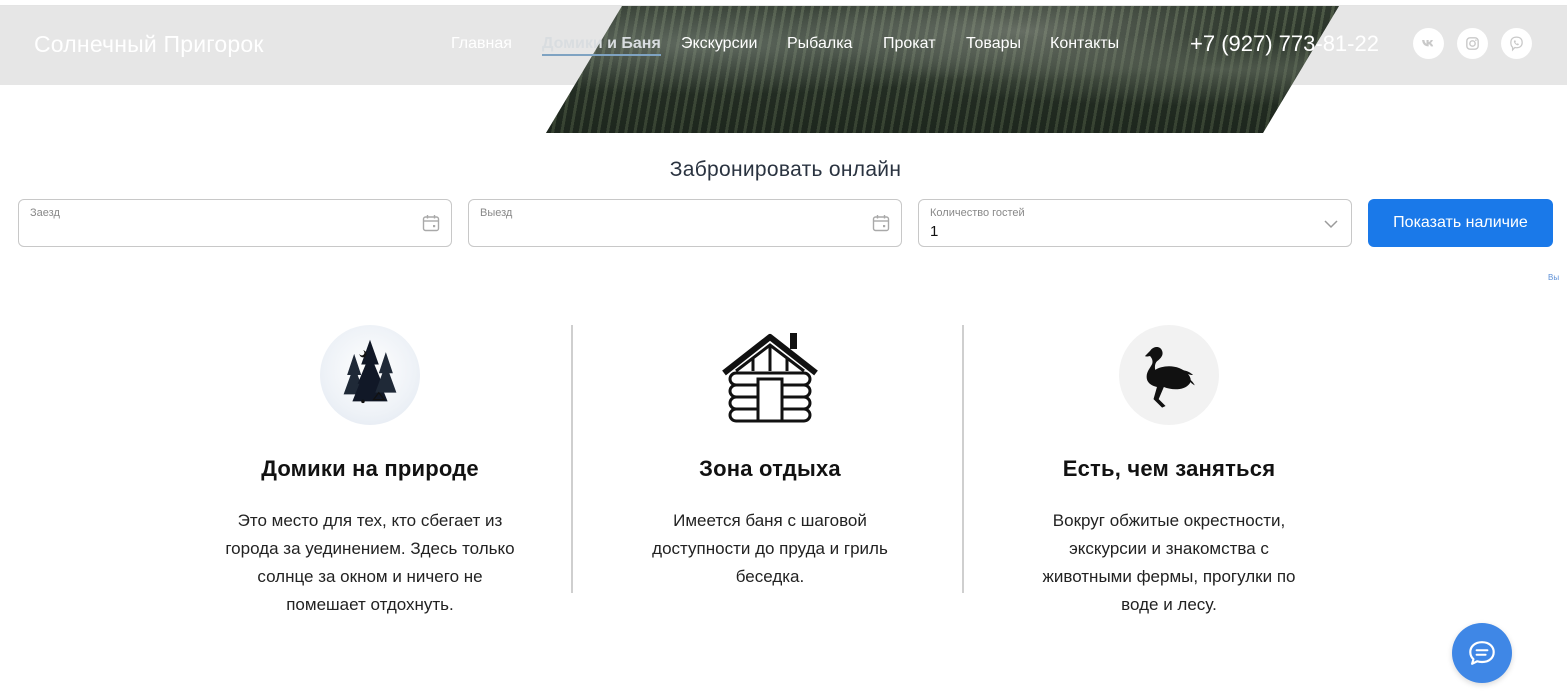 This screenshot has height=699, width=1567. What do you see at coordinates (370, 604) in the screenshot?
I see `feature-line: помешает отдохнуть.` at bounding box center [370, 604].